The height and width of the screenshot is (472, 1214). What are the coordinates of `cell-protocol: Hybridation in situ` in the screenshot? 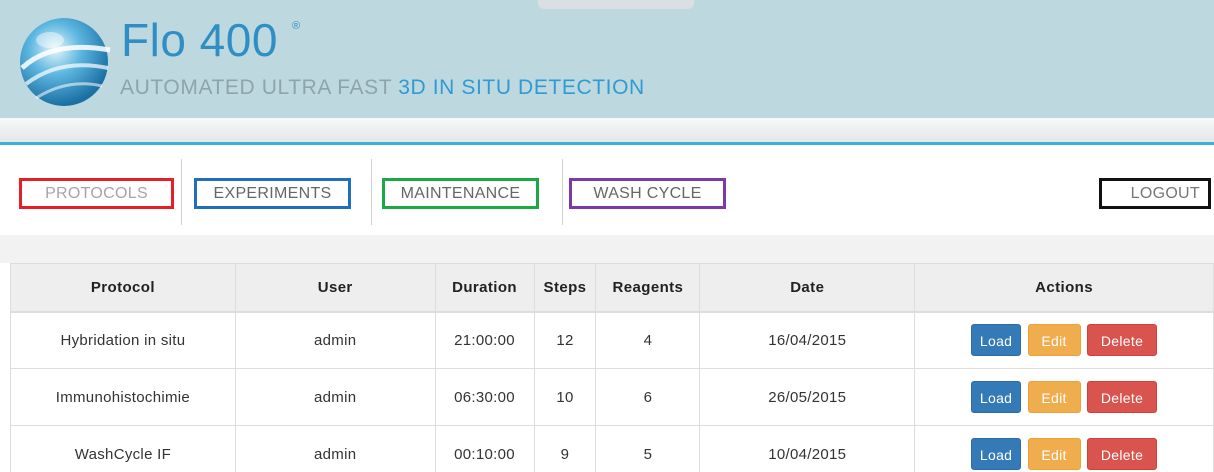 It's located at (123, 340).